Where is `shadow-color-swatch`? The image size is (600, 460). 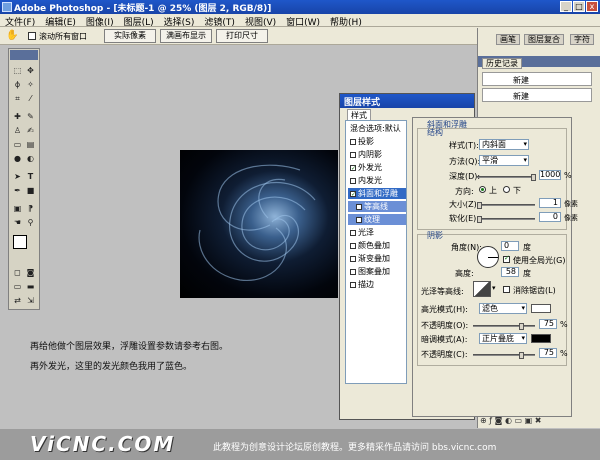 shadow-color-swatch is located at coordinates (541, 338).